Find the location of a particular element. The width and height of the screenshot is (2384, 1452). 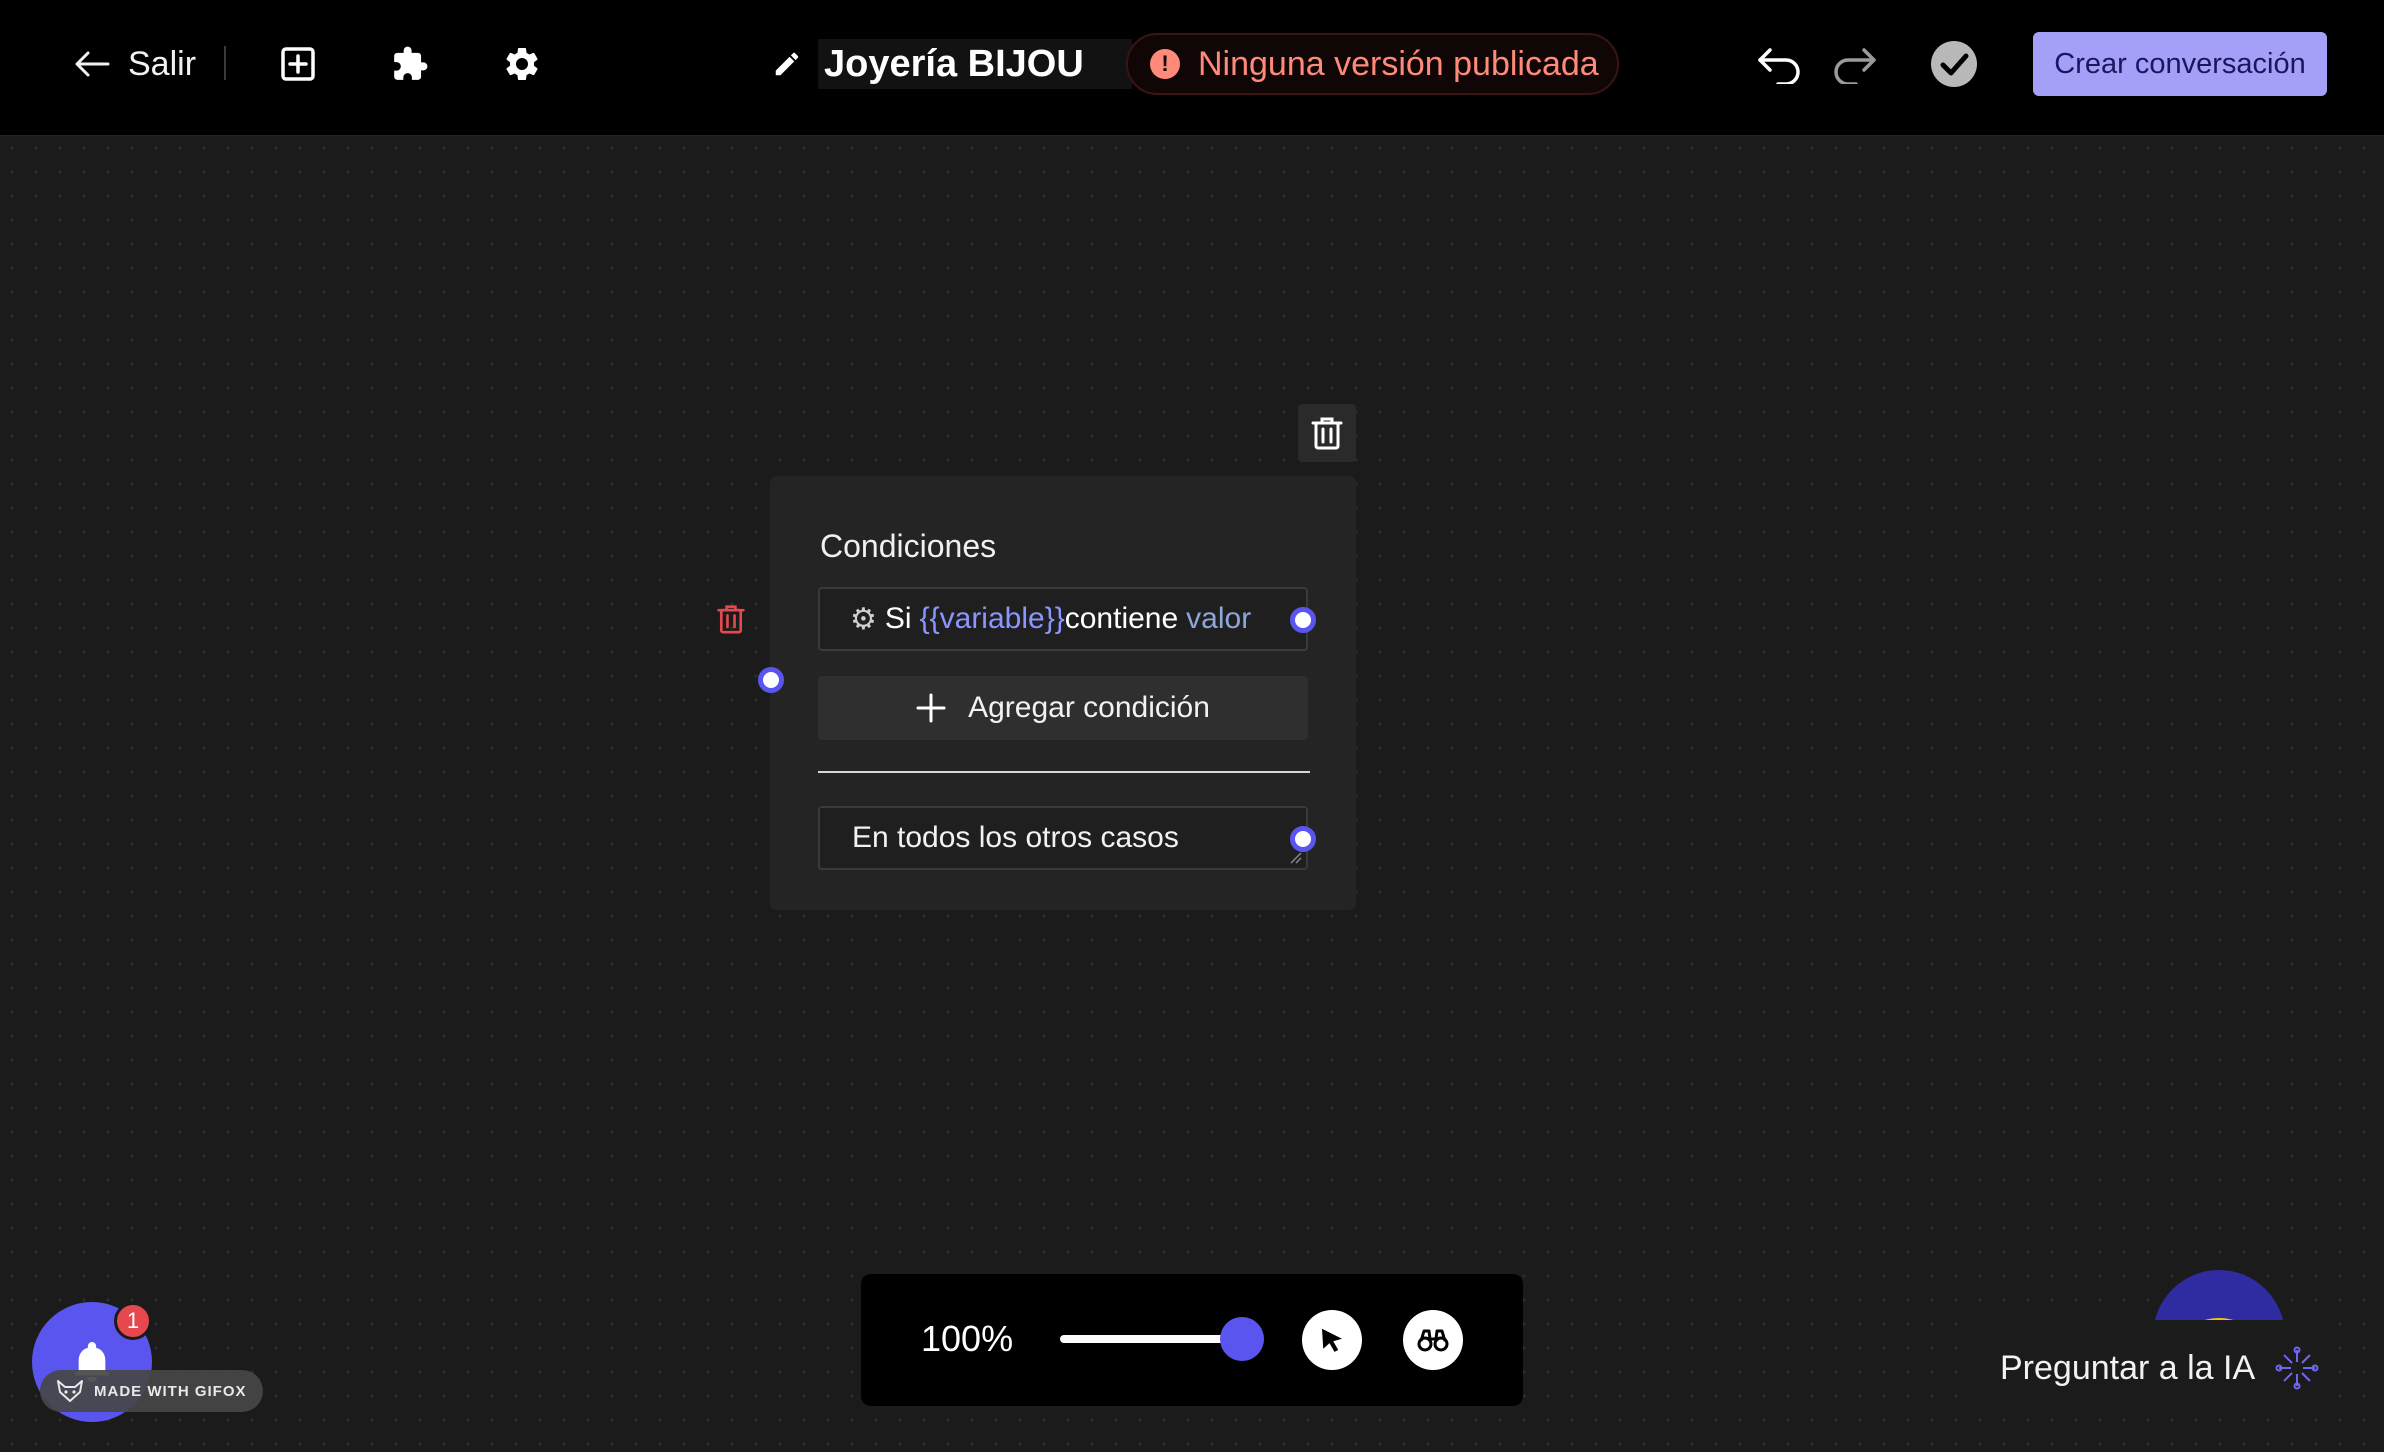

cursor-icon is located at coordinates (1332, 1340).